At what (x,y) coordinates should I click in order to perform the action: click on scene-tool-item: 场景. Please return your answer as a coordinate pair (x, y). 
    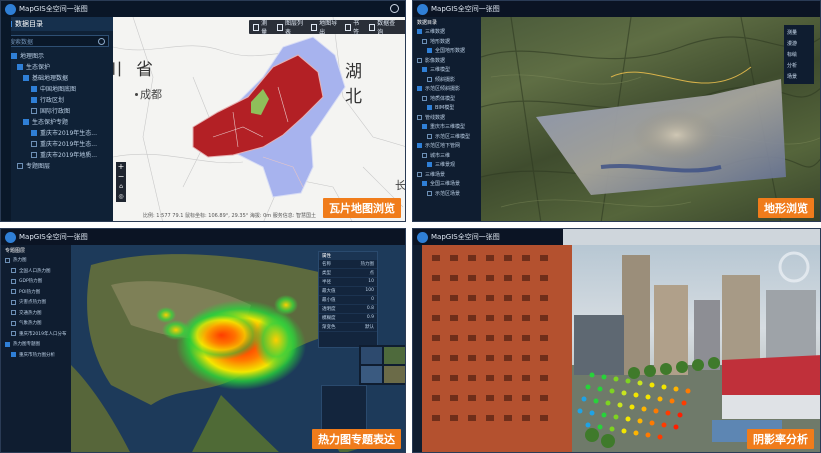
    Looking at the image, I should click on (799, 76).